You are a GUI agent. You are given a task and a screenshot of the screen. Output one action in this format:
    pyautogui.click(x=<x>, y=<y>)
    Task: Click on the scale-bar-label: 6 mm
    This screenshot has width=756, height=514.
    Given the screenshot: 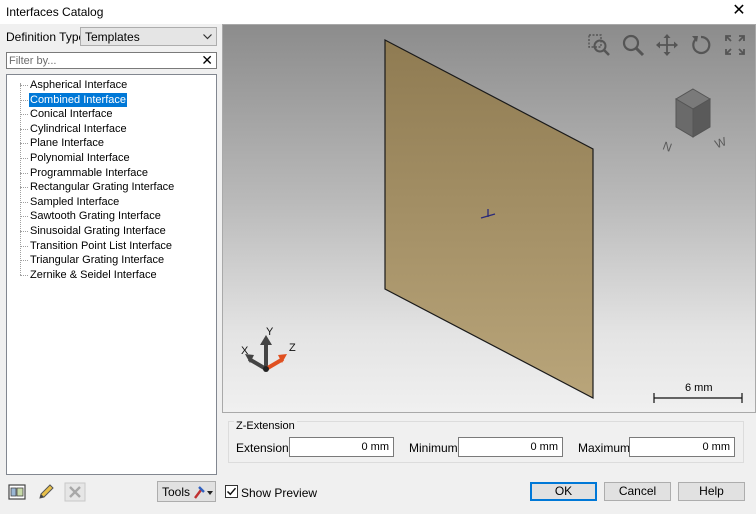 What is the action you would take?
    pyautogui.click(x=699, y=388)
    